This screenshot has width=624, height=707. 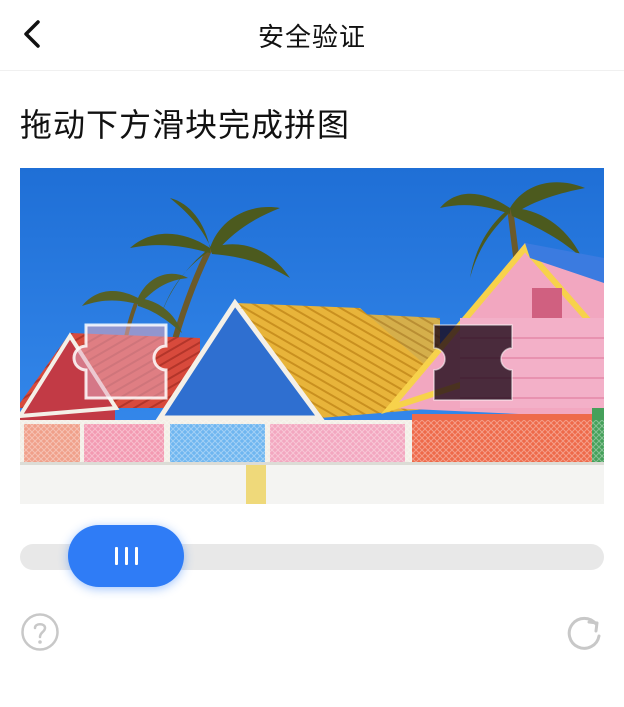 I want to click on instruction-text: 拖动下方滑块完成拼图, so click(x=185, y=125).